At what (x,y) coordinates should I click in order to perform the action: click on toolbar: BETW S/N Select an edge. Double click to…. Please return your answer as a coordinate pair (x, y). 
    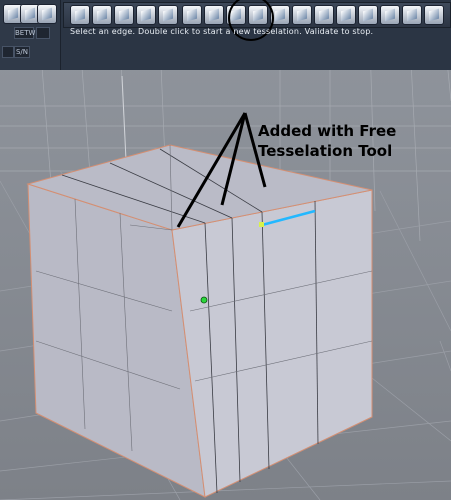
    Looking at the image, I should click on (225, 35).